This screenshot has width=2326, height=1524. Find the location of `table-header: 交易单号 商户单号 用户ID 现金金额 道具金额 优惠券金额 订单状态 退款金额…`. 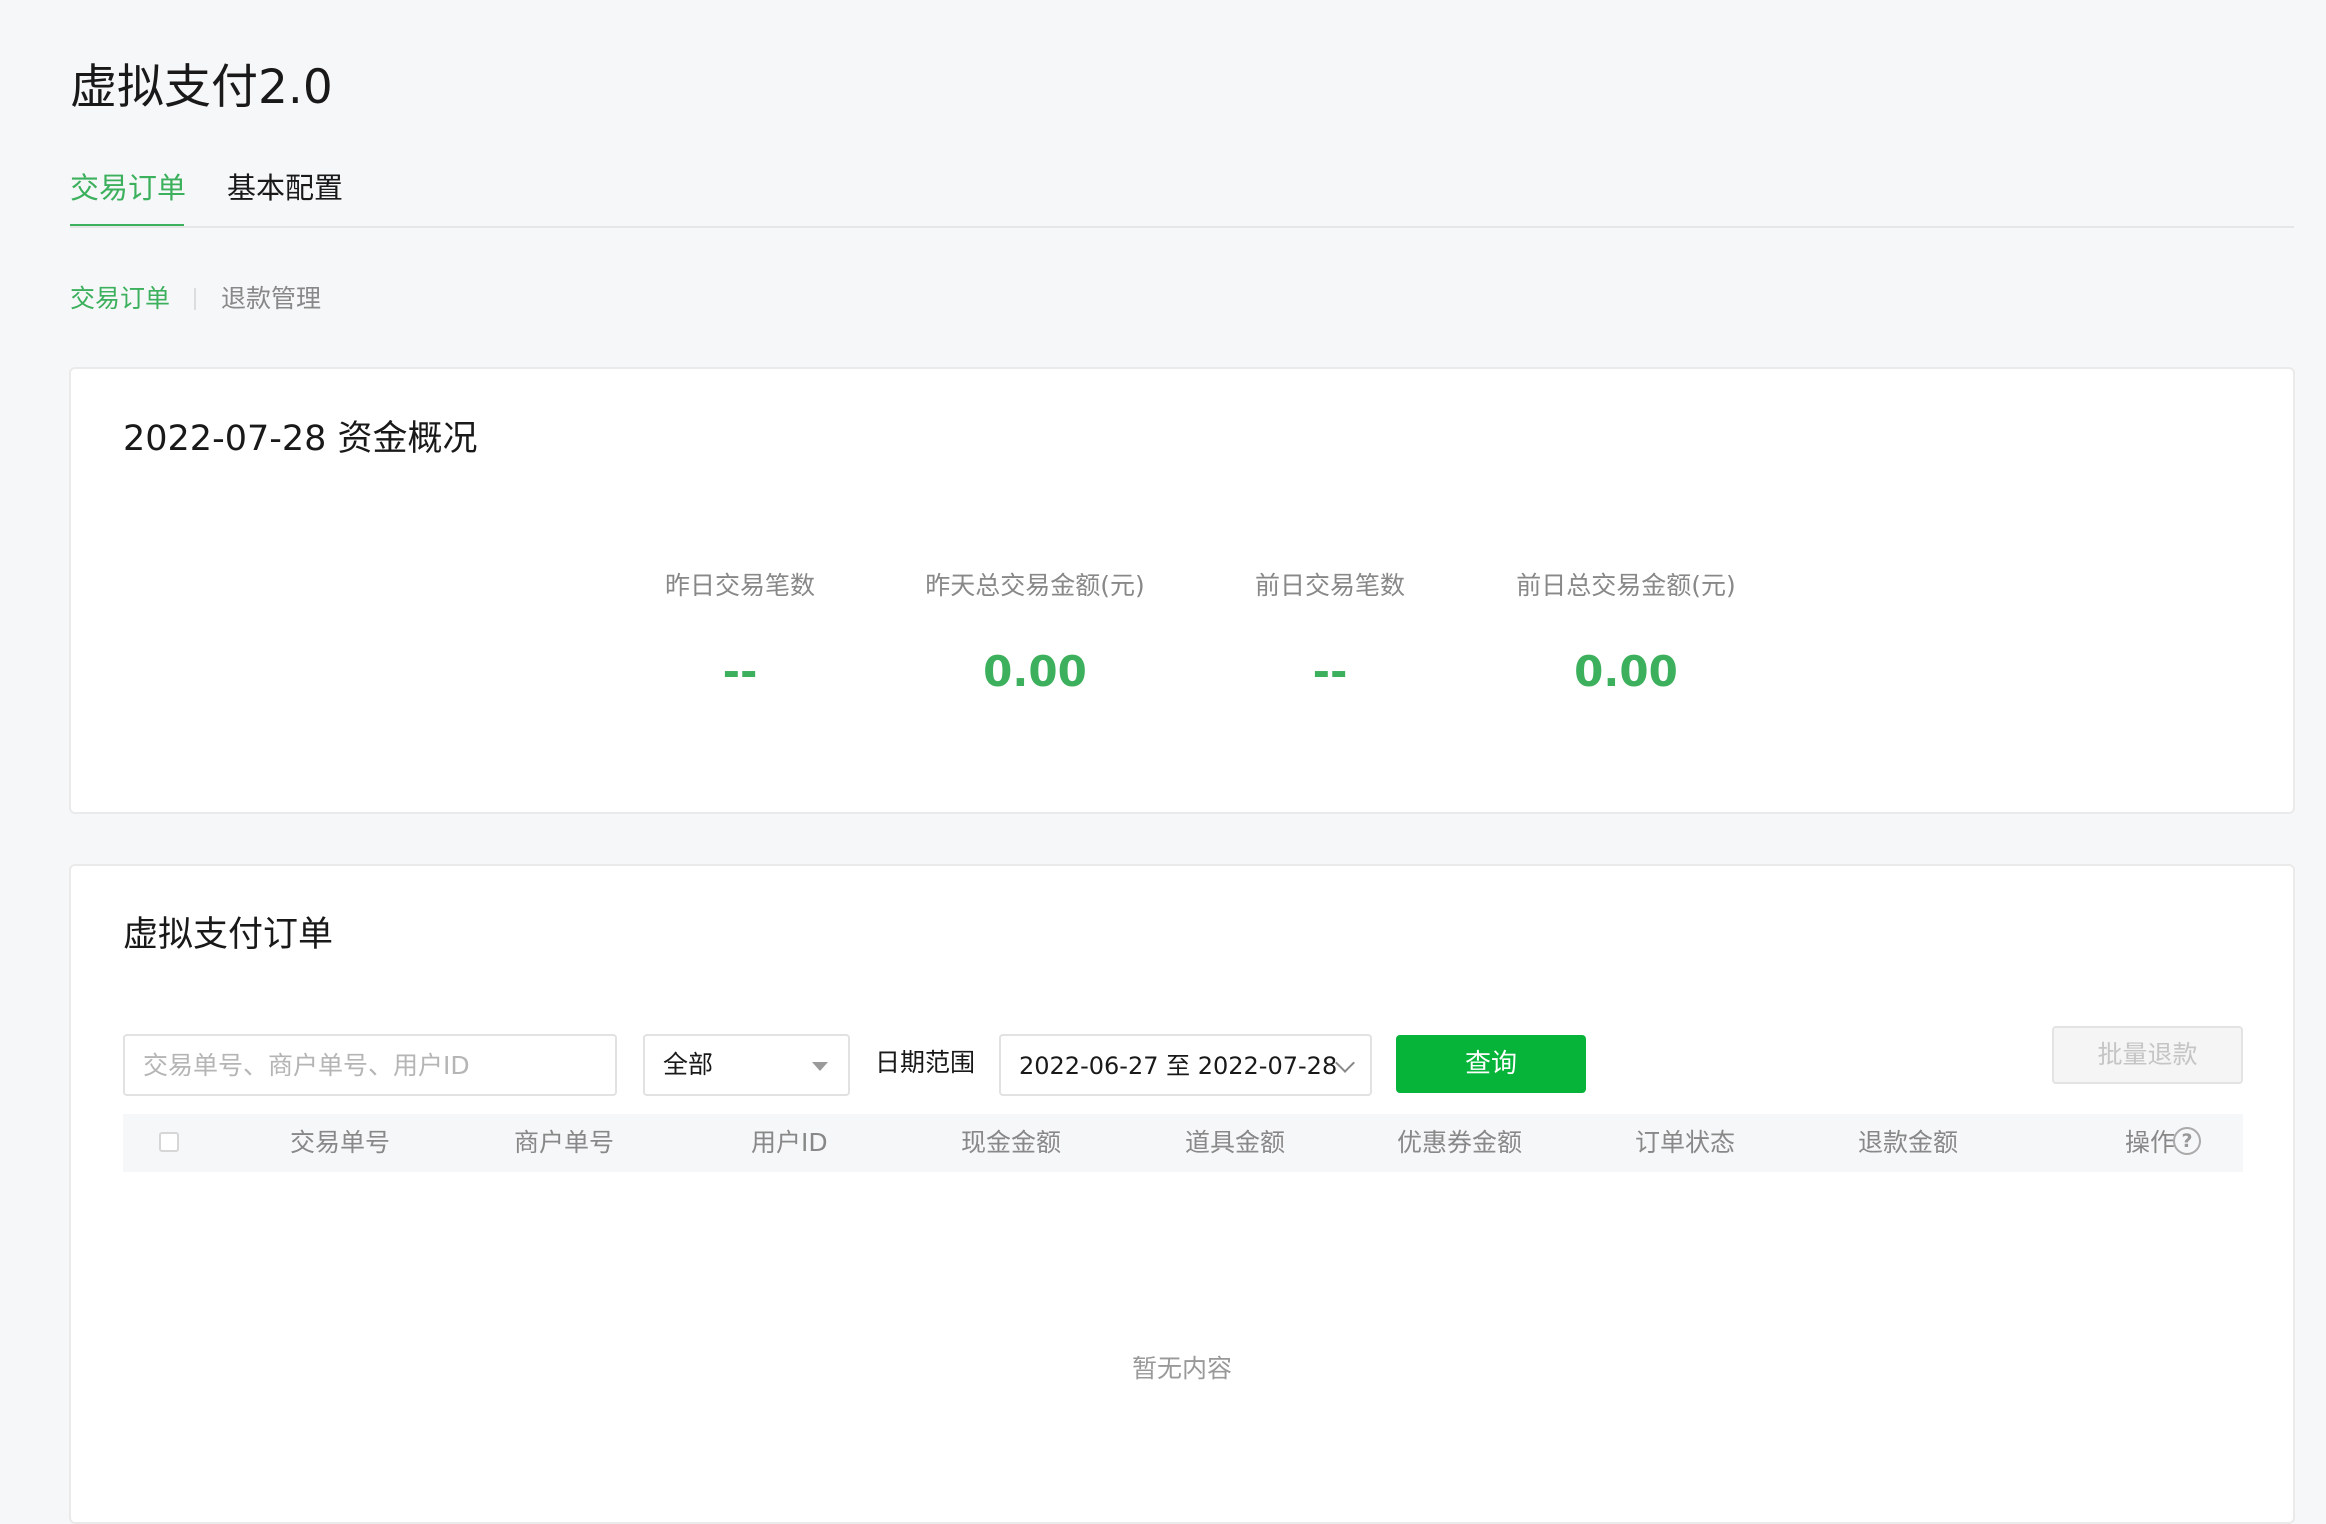

table-header: 交易单号 商户单号 用户ID 现金金额 道具金额 优惠券金额 订单状态 退款金额… is located at coordinates (1183, 1143).